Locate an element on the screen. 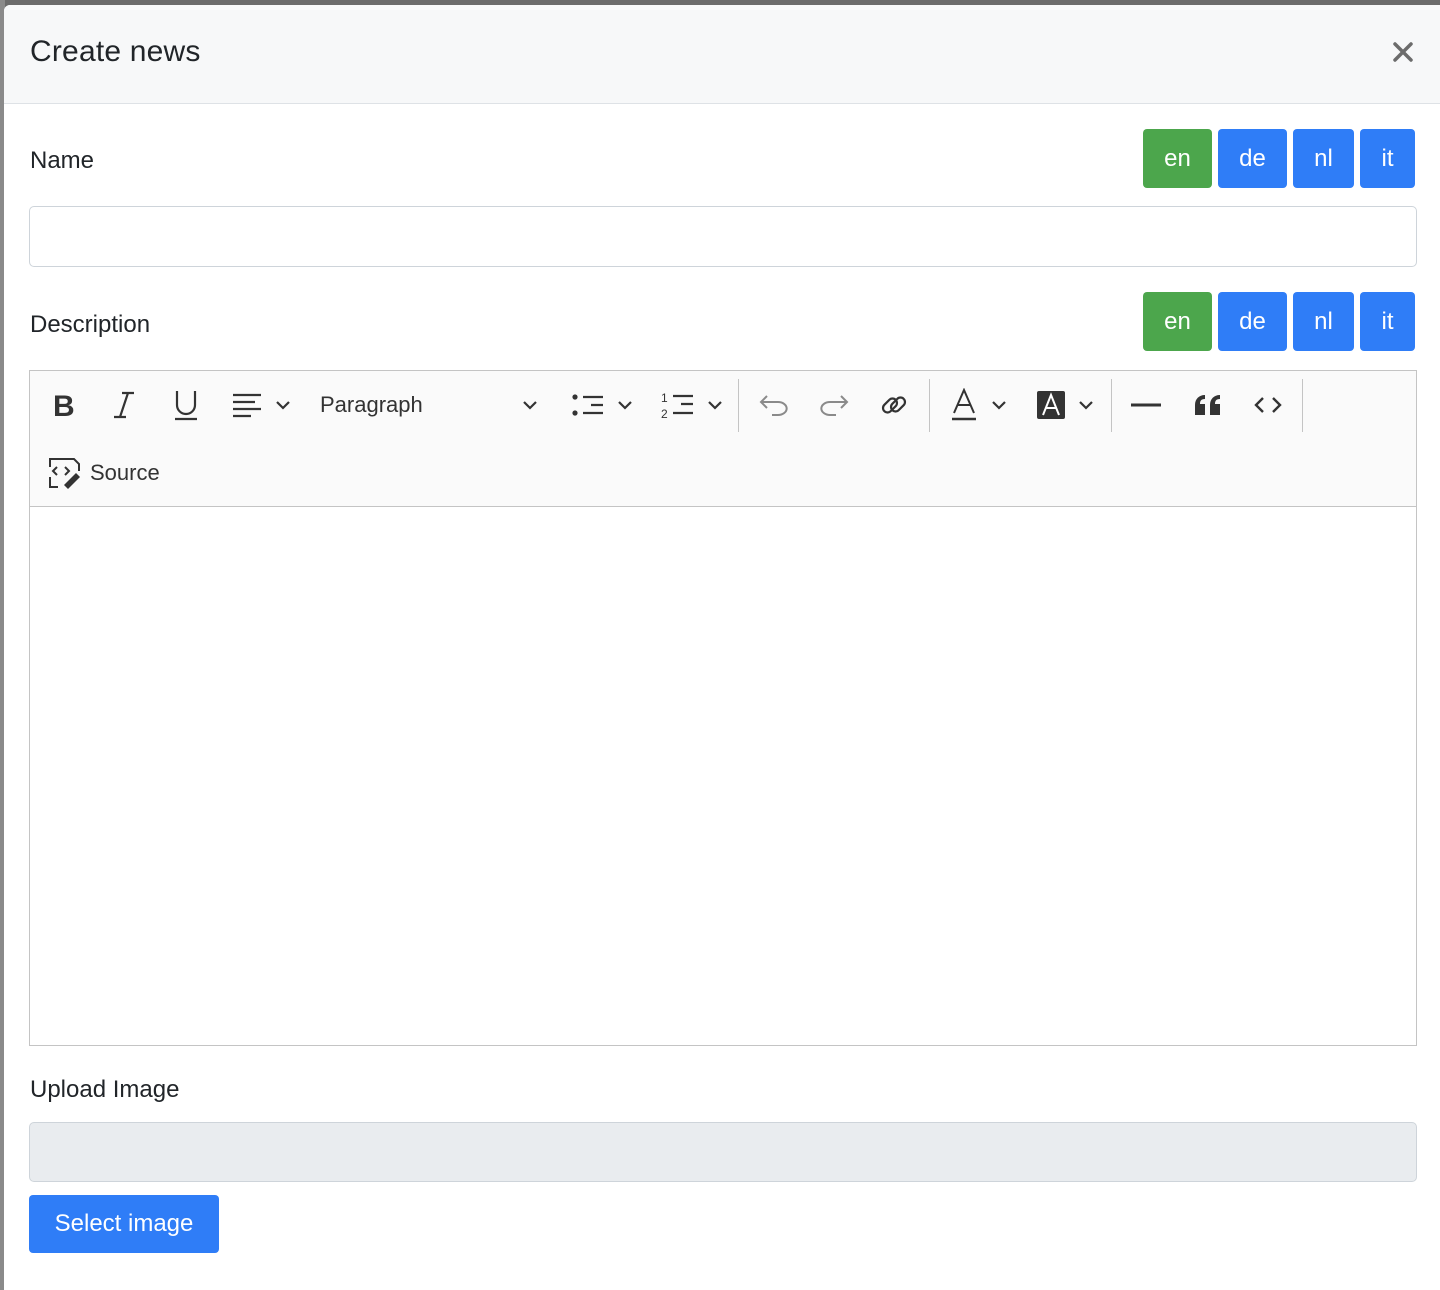  blockquote-icon is located at coordinates (1207, 405).